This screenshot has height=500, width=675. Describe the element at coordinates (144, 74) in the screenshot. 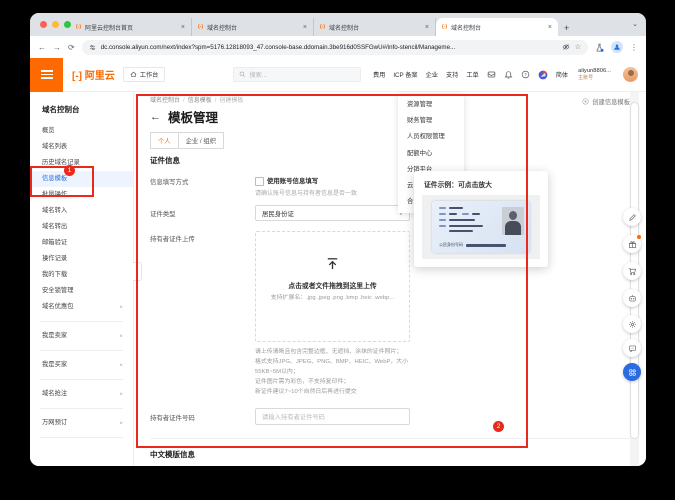

I see `workbench-button: 工作台` at that location.